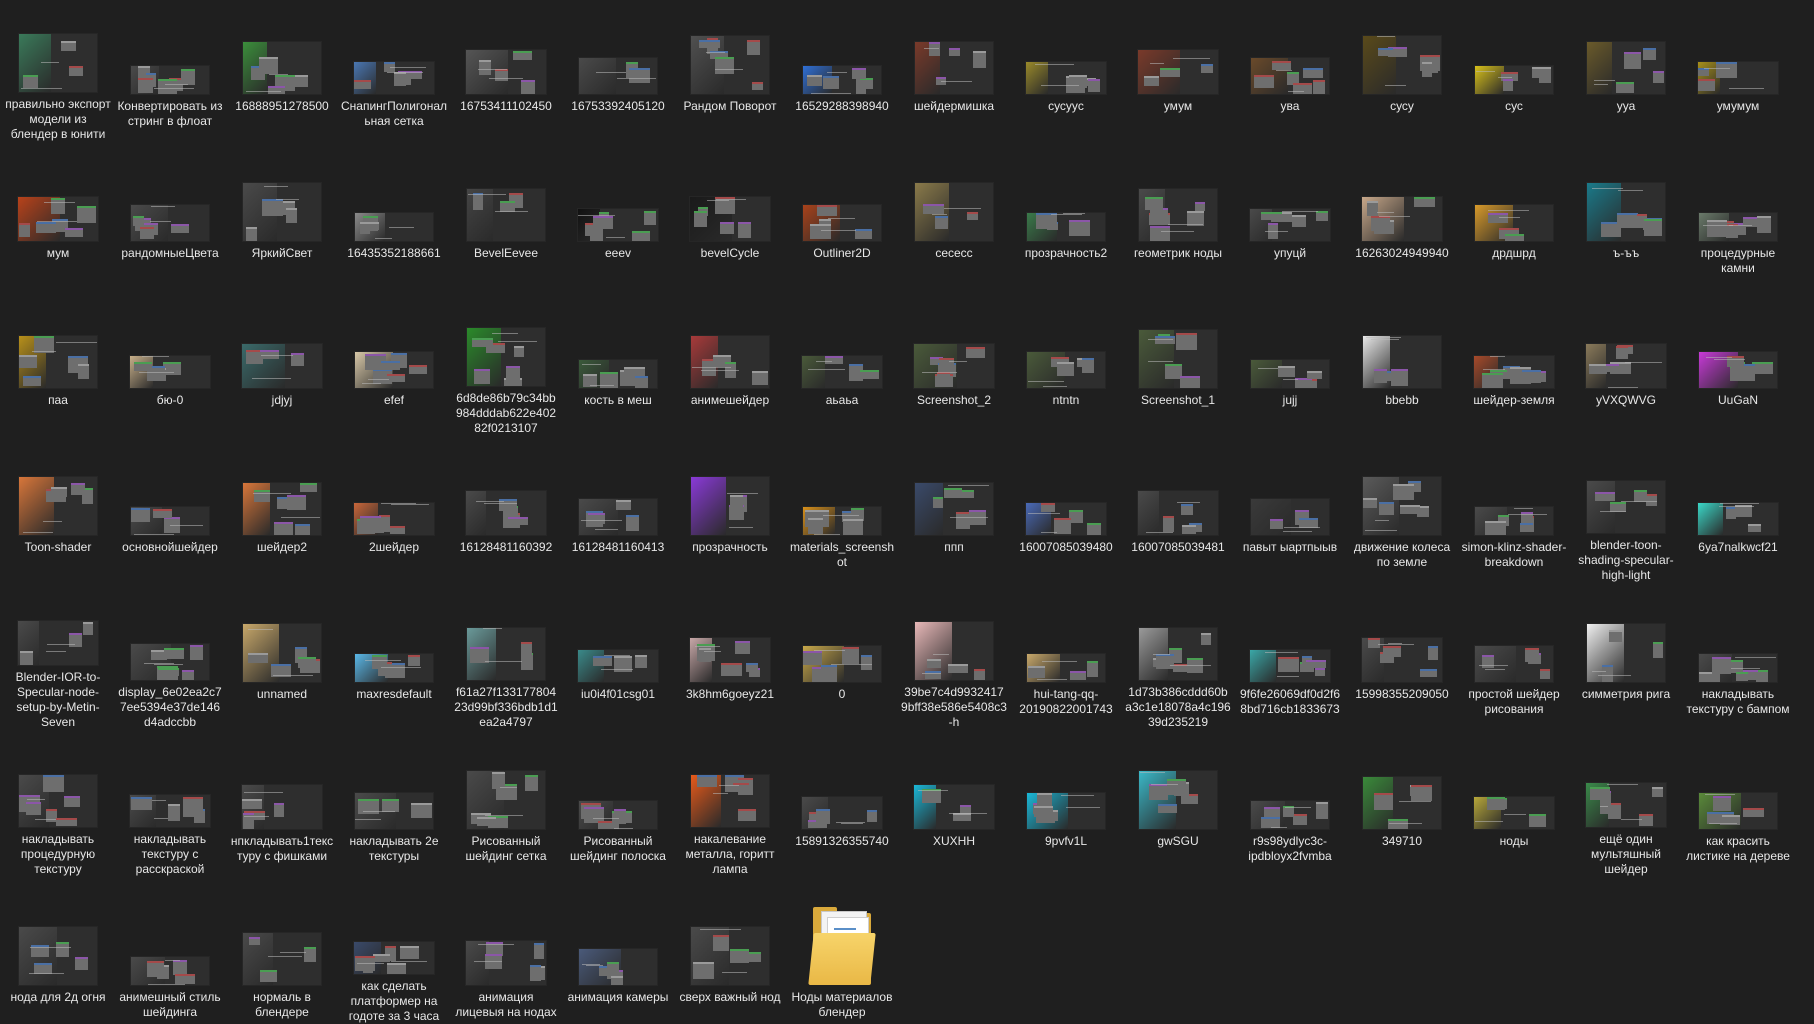 The width and height of the screenshot is (1814, 1024). I want to click on file-item: 0, so click(842, 662).